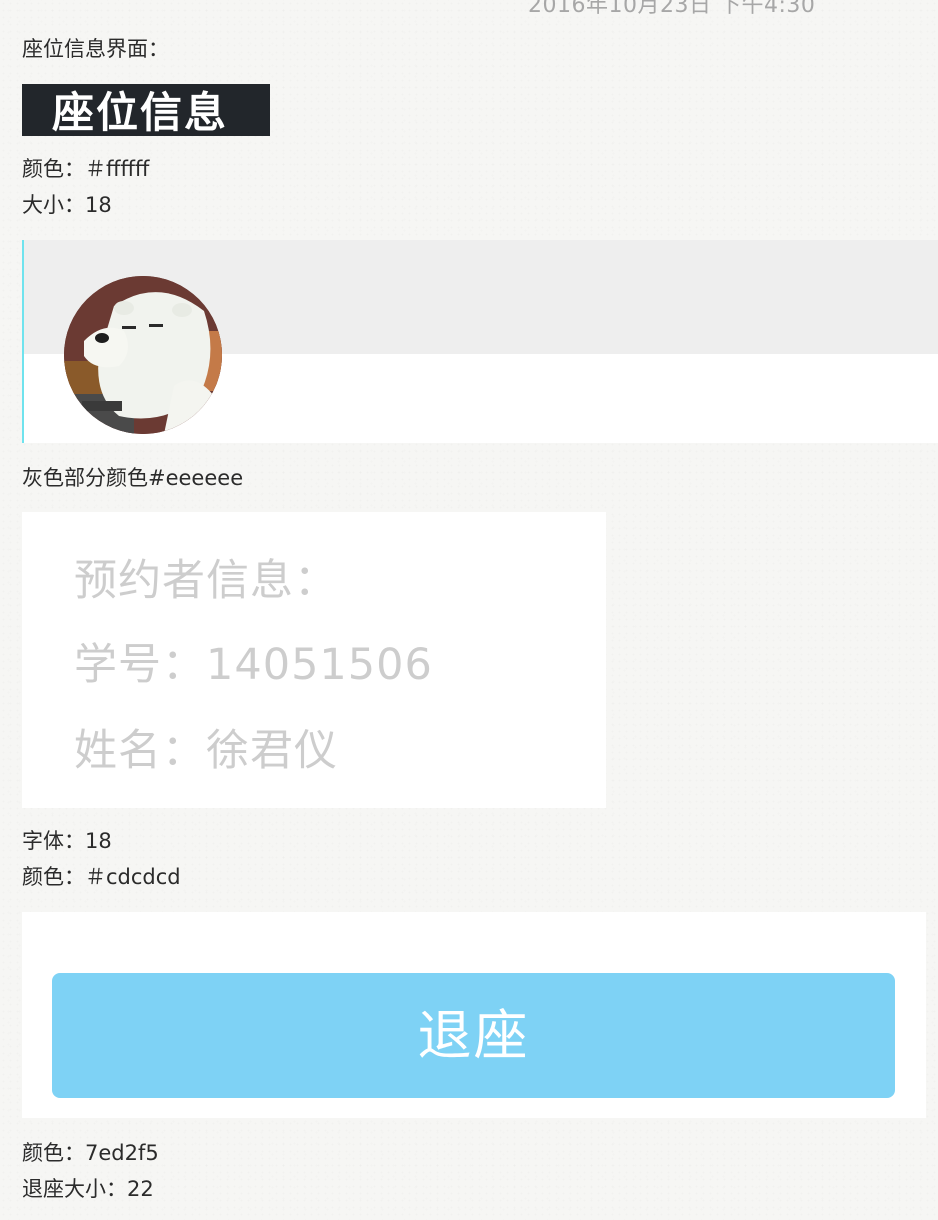 Image resolution: width=938 pixels, height=1220 pixels. What do you see at coordinates (88, 1189) in the screenshot?
I see `button-size-spec: 退座大小：22` at bounding box center [88, 1189].